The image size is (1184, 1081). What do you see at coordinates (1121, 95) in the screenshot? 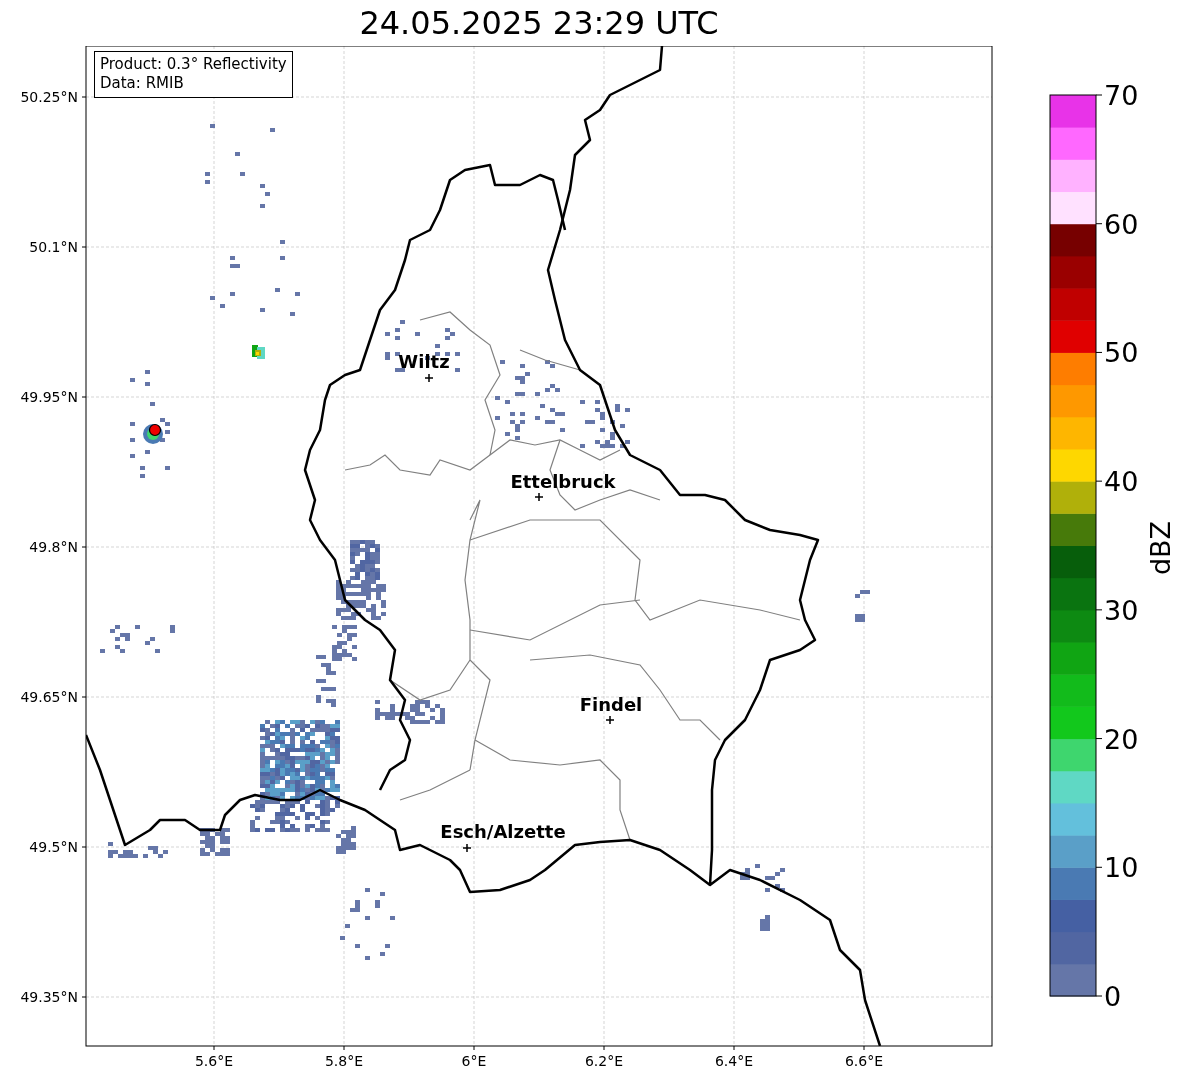
I see `colorbar-tick-label: 70` at bounding box center [1121, 95].